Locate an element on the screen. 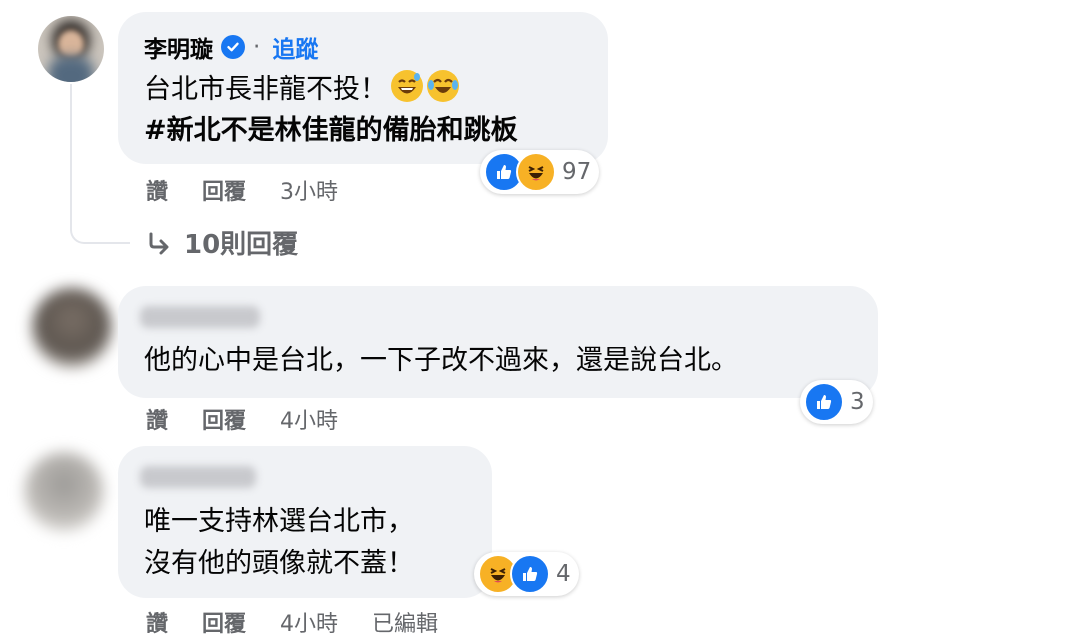 The height and width of the screenshot is (641, 1080). comment-text-line: 沒有他的頭像就不蓋！ is located at coordinates (279, 563).